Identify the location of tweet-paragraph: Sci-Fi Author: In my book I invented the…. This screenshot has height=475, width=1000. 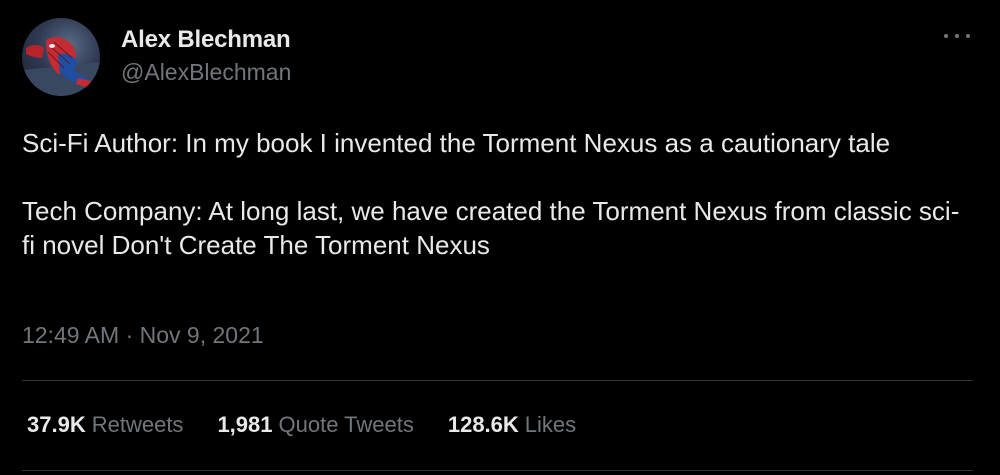
(456, 143).